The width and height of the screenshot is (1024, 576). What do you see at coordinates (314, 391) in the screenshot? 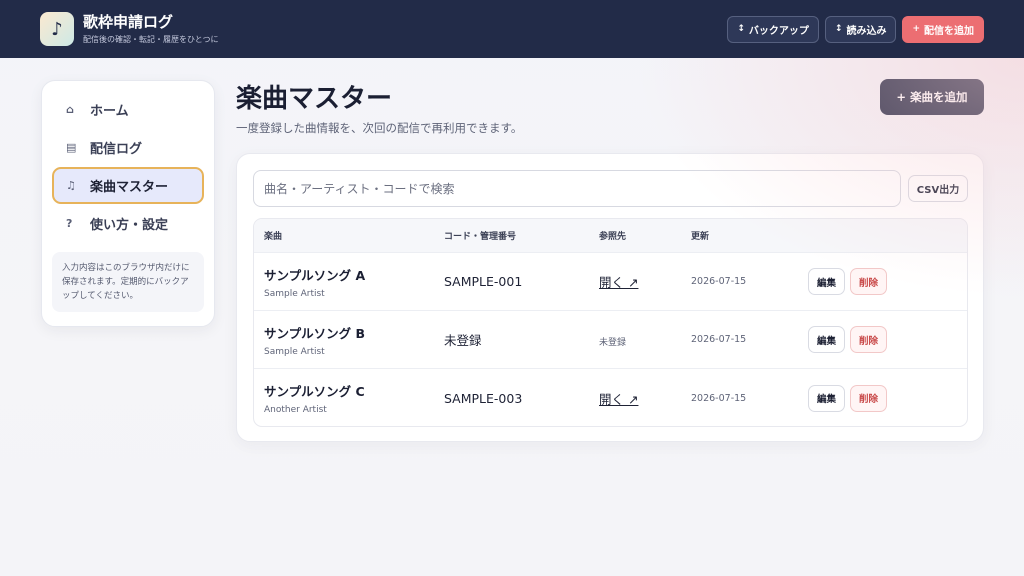
I see `song-title: サンプルソング C` at bounding box center [314, 391].